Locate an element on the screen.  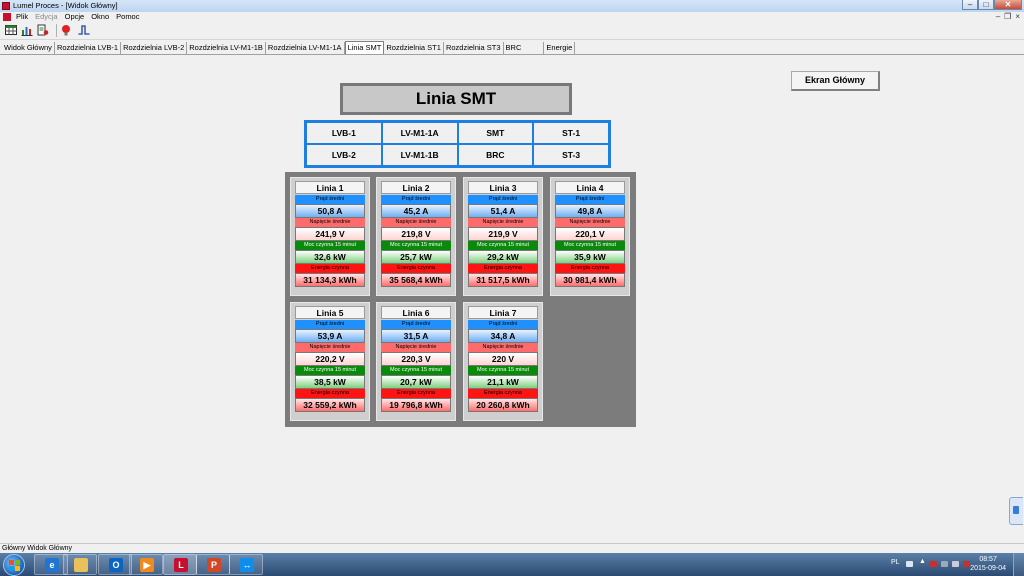
tab-lvb-1: Rozdzielnia LVB-1 is located at coordinates (88, 48).